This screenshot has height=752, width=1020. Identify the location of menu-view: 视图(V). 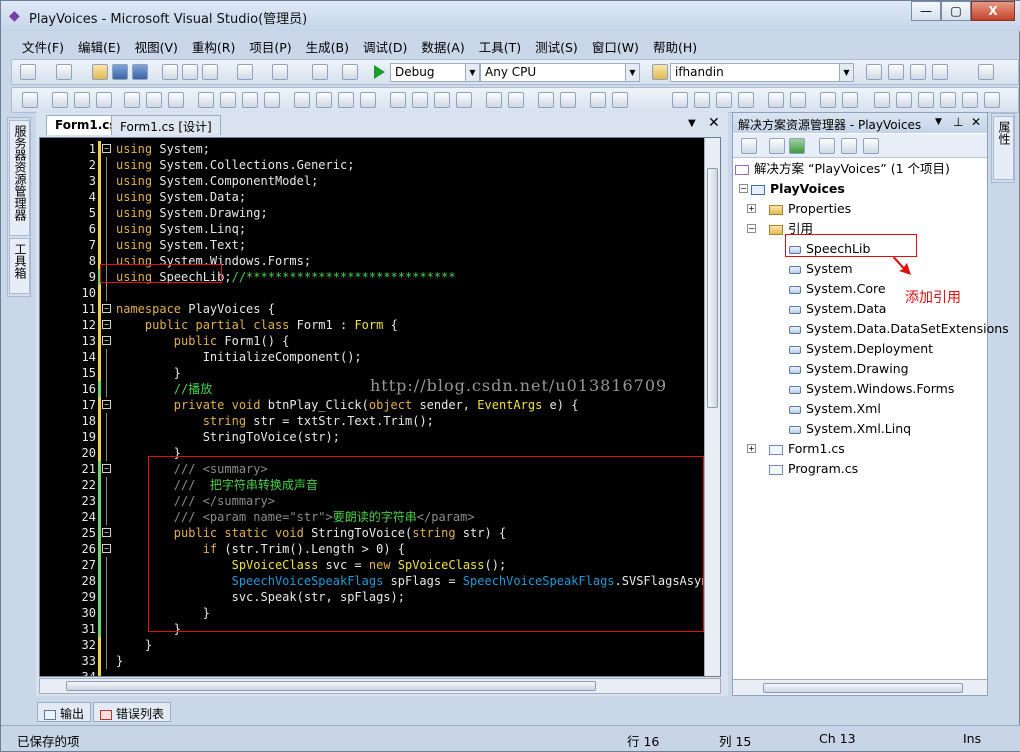
(156, 45).